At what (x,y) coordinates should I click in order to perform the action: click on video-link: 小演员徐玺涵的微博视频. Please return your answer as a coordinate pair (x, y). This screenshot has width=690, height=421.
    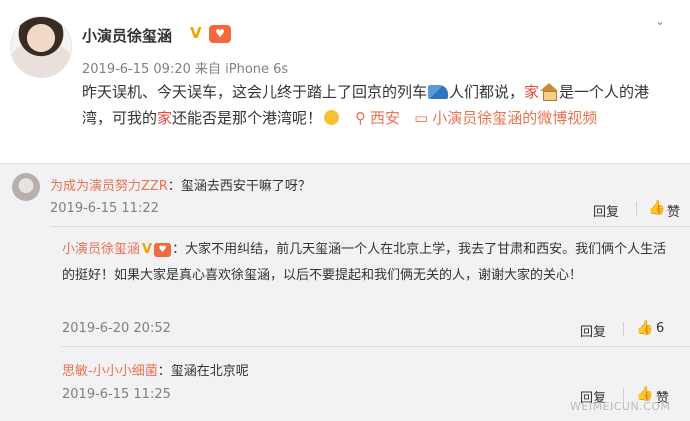
    Looking at the image, I should click on (514, 118).